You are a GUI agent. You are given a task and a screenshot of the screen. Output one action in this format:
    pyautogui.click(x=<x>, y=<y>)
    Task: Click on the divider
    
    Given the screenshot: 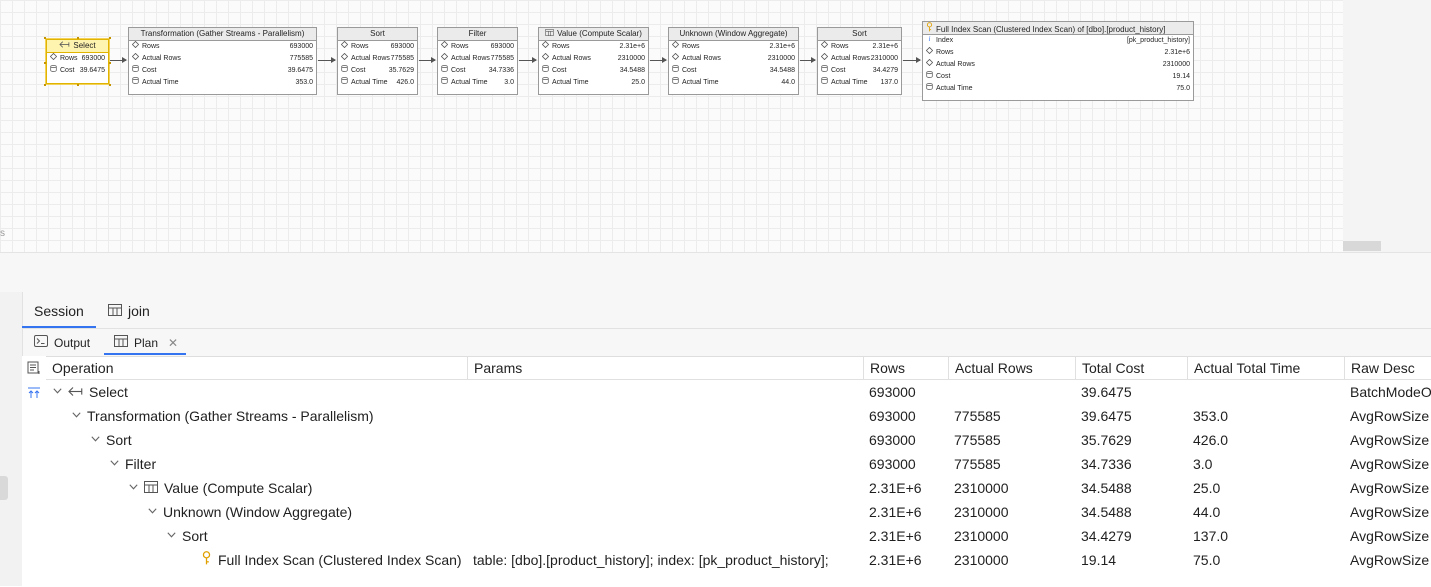 What is the action you would take?
    pyautogui.click(x=726, y=328)
    